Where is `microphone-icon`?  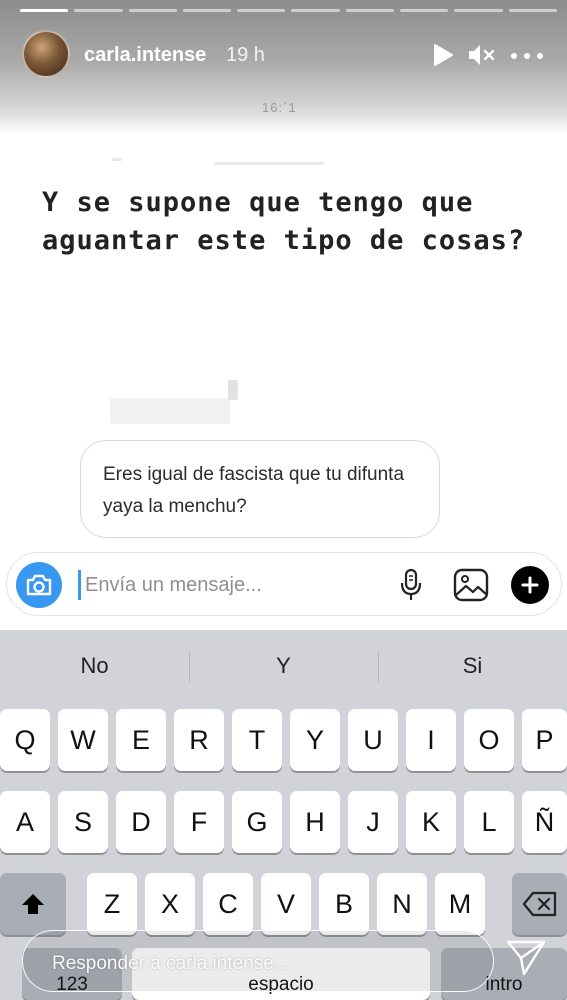 microphone-icon is located at coordinates (411, 584).